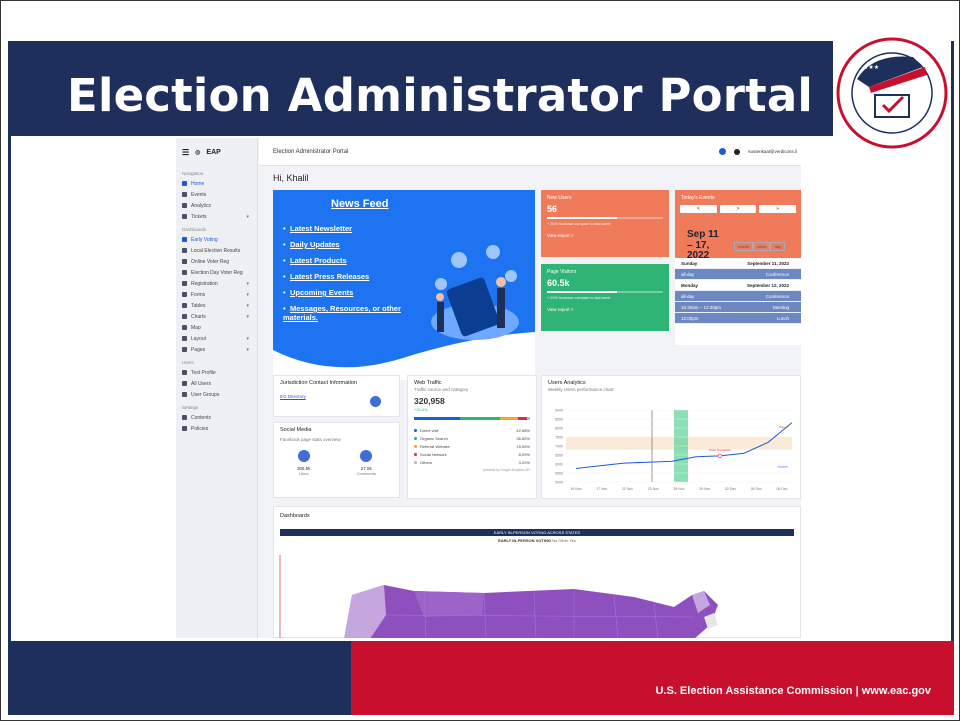 Image resolution: width=960 pixels, height=721 pixels. I want to click on new-users-view-report: View report >, so click(605, 232).